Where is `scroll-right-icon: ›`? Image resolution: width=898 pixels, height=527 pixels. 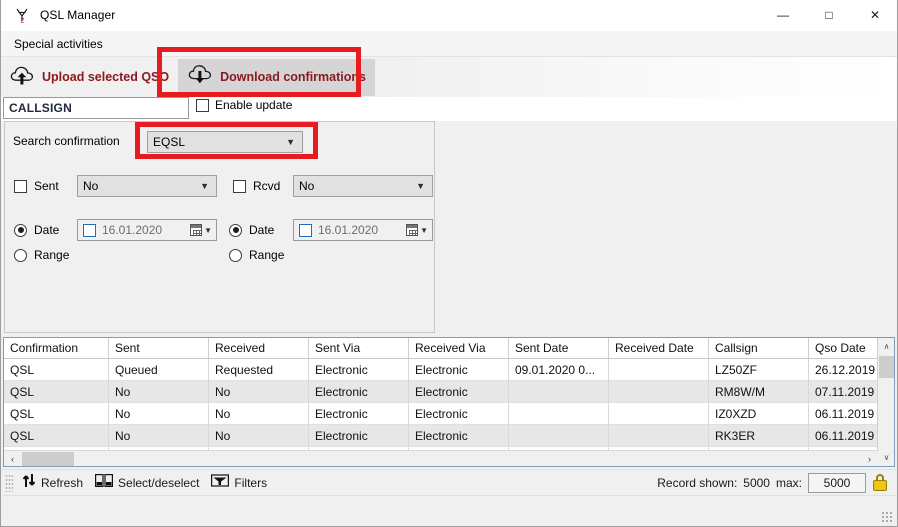
scroll-right-icon: › is located at coordinates (869, 459).